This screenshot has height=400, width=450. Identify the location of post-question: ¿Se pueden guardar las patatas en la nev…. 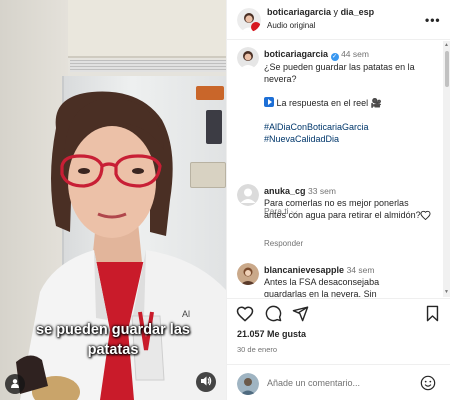
(339, 73).